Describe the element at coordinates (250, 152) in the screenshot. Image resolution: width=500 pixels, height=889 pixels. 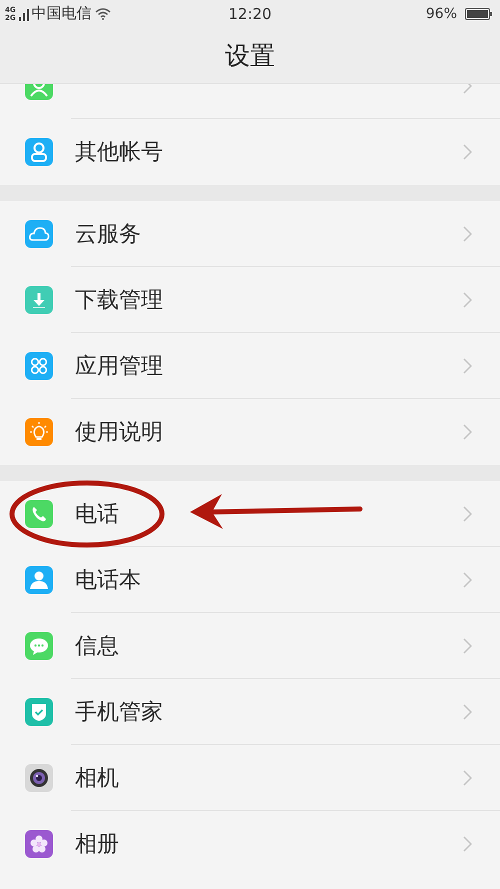
I see `settings-item: 其他帐号` at that location.